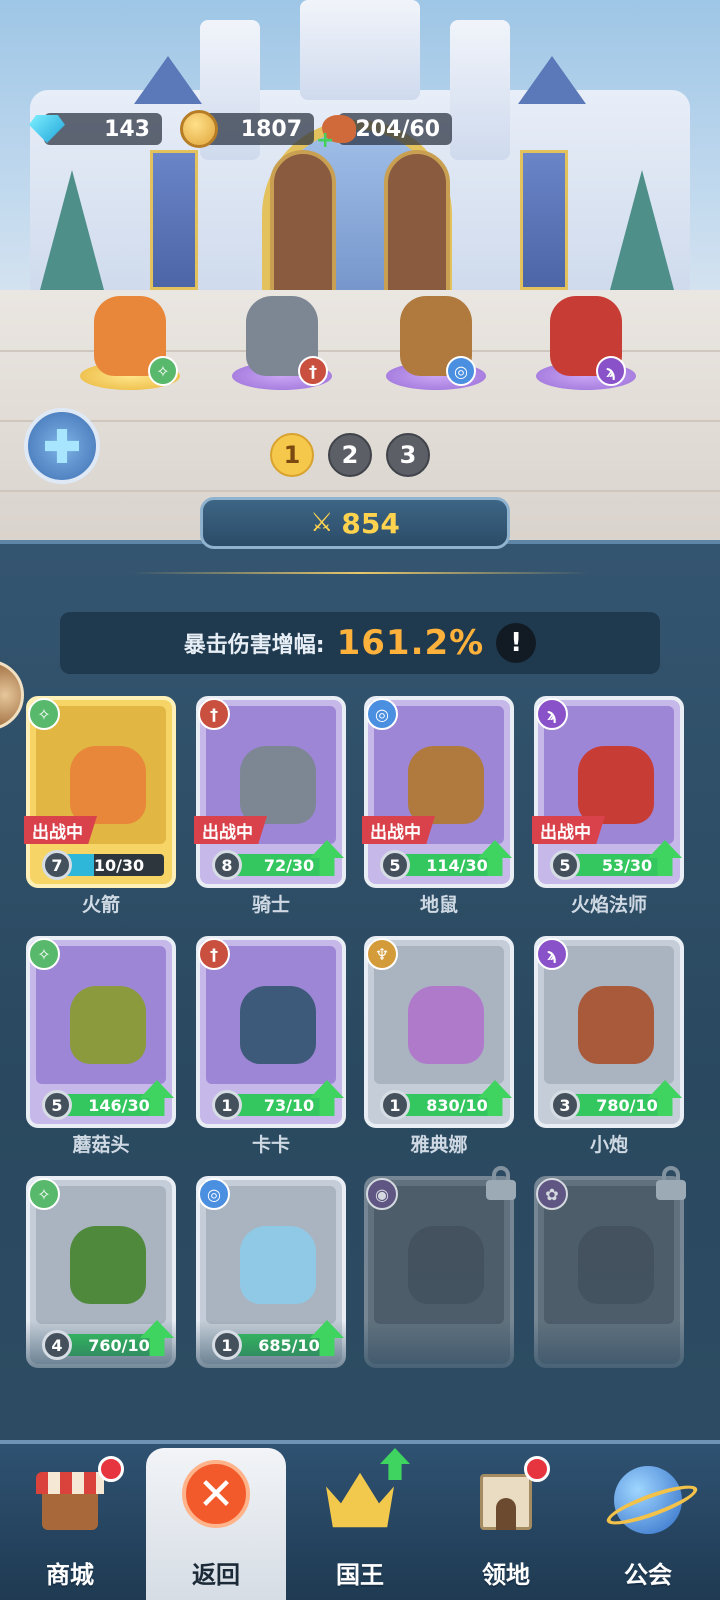 The height and width of the screenshot is (1600, 720). I want to click on gem-icon, so click(47, 129).